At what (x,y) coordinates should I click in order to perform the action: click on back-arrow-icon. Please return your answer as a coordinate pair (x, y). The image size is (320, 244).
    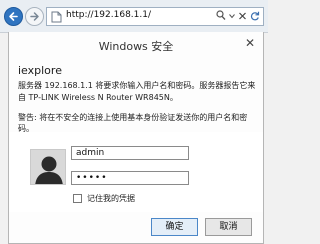
    Looking at the image, I should click on (13, 16).